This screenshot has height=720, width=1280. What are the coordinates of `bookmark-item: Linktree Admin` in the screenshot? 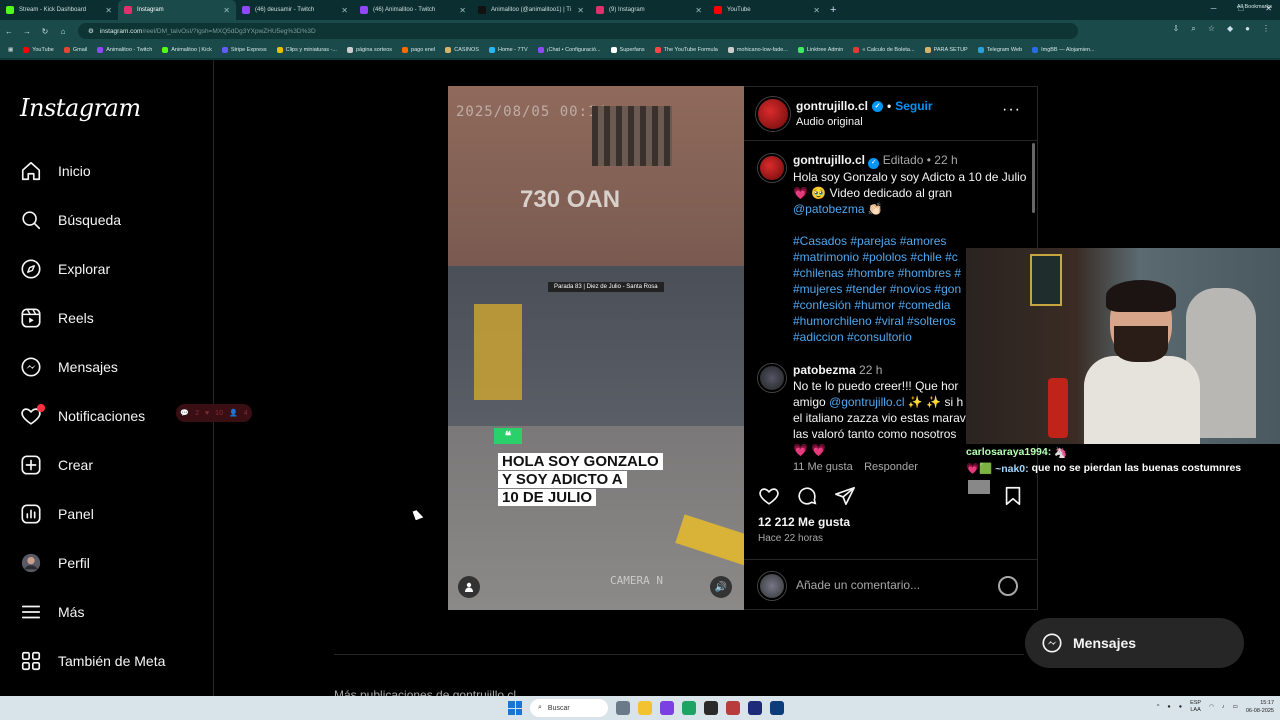 It's located at (820, 50).